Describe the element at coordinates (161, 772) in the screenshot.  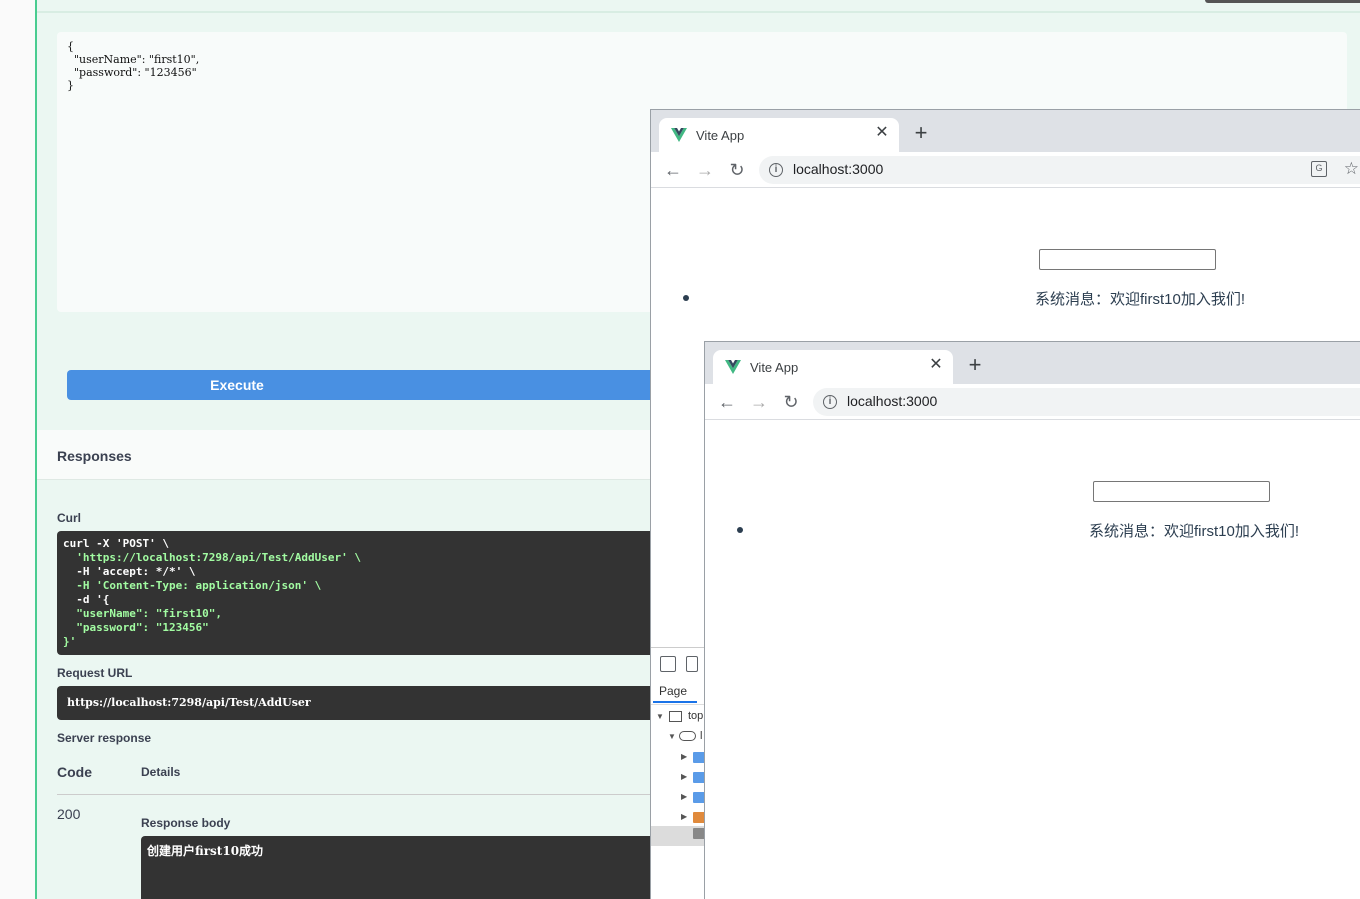
I see `details-column-header: Details` at that location.